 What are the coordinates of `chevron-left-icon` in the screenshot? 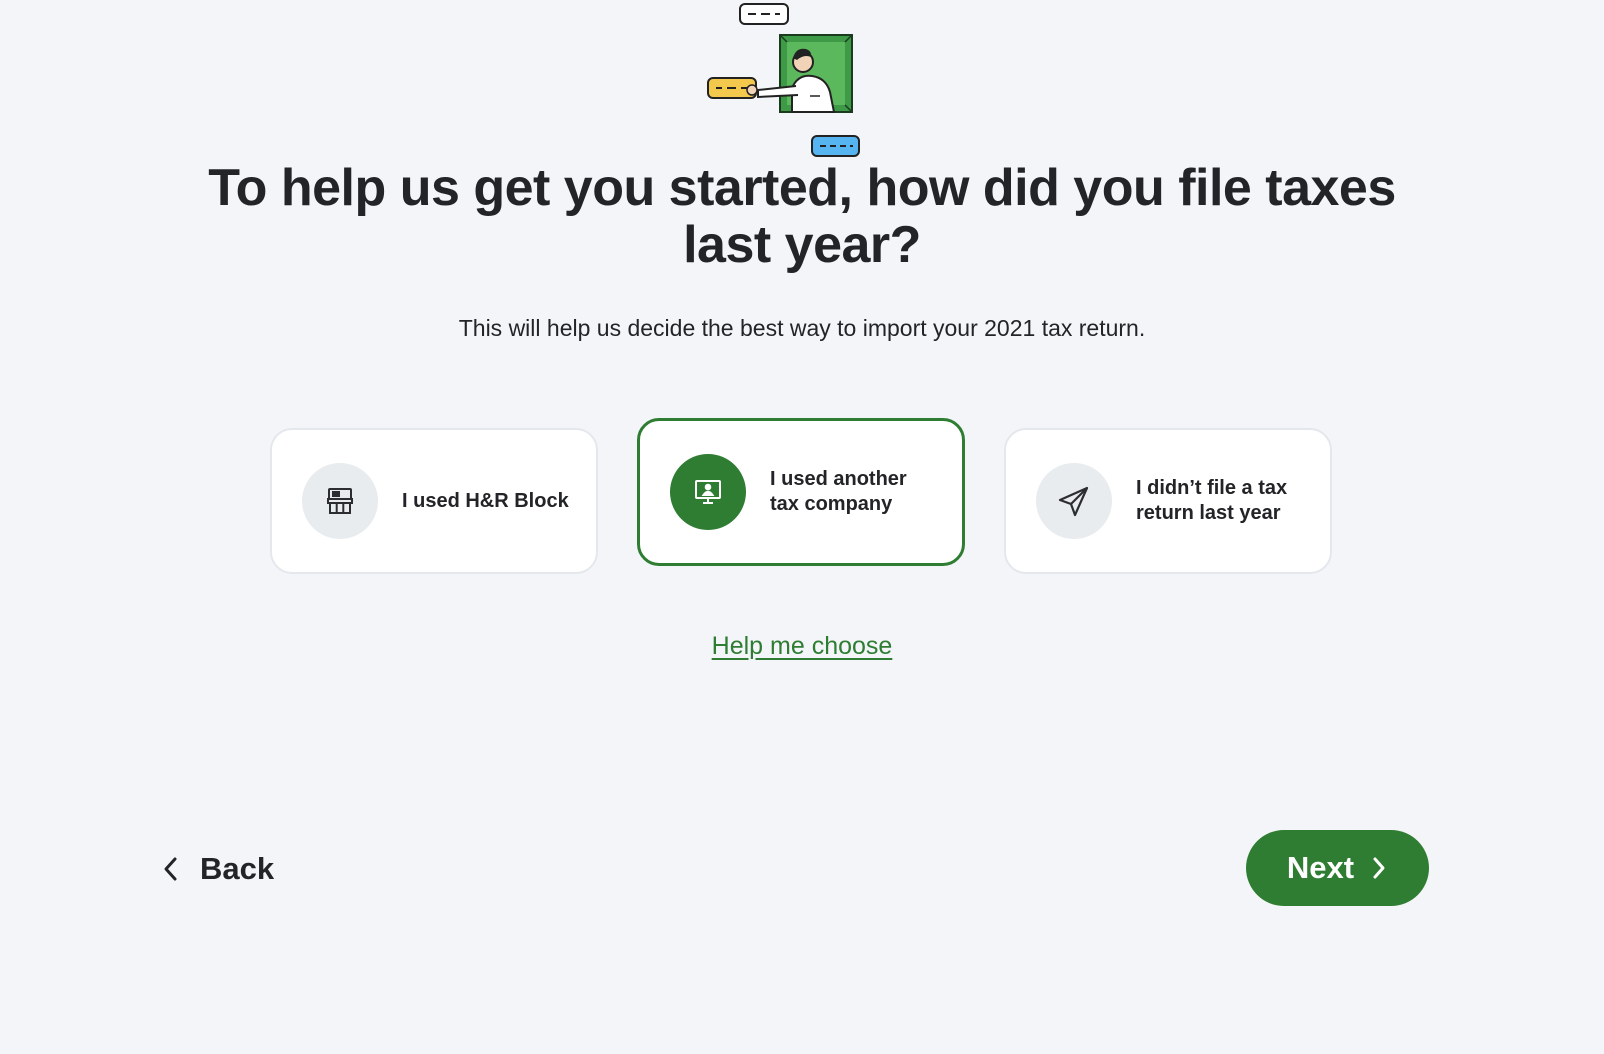 It's located at (170, 869).